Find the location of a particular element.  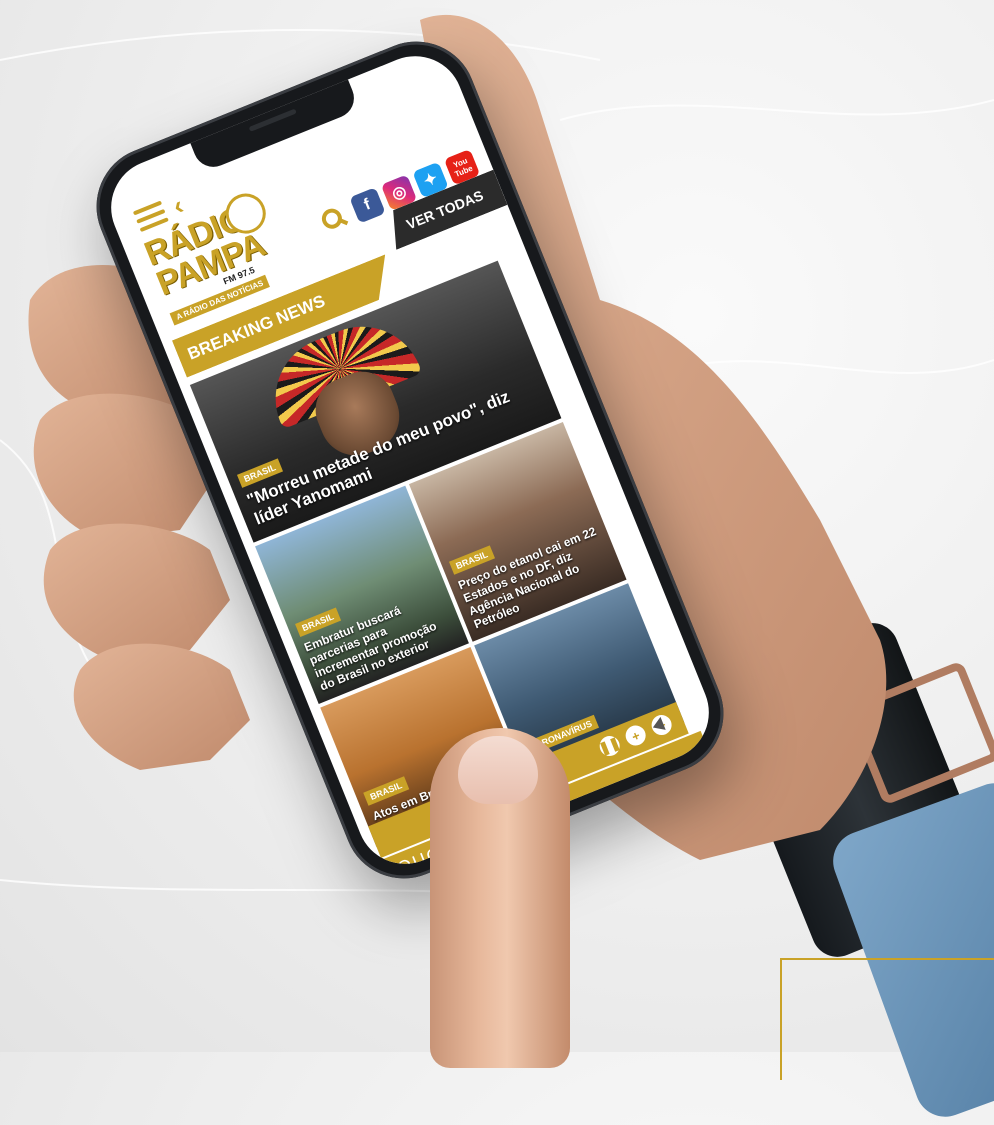

search-icon is located at coordinates (333, 219).